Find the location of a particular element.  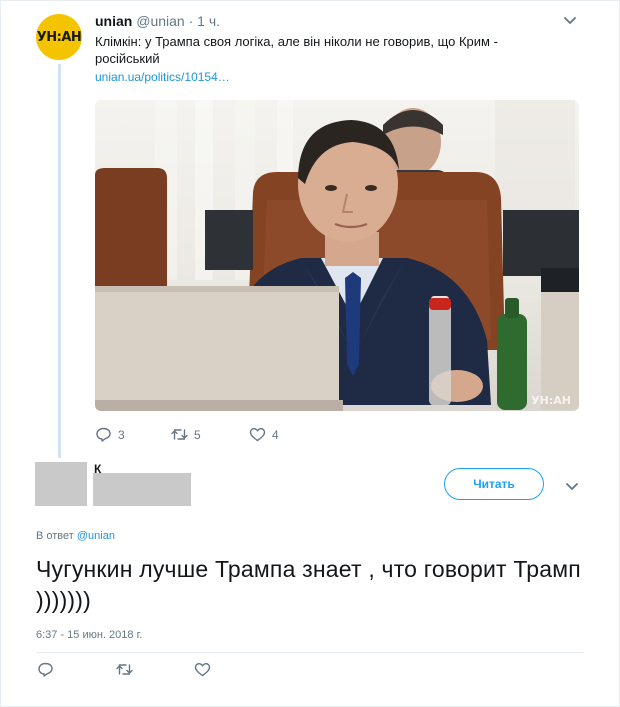

photo-watermark: УН:АН is located at coordinates (551, 400).